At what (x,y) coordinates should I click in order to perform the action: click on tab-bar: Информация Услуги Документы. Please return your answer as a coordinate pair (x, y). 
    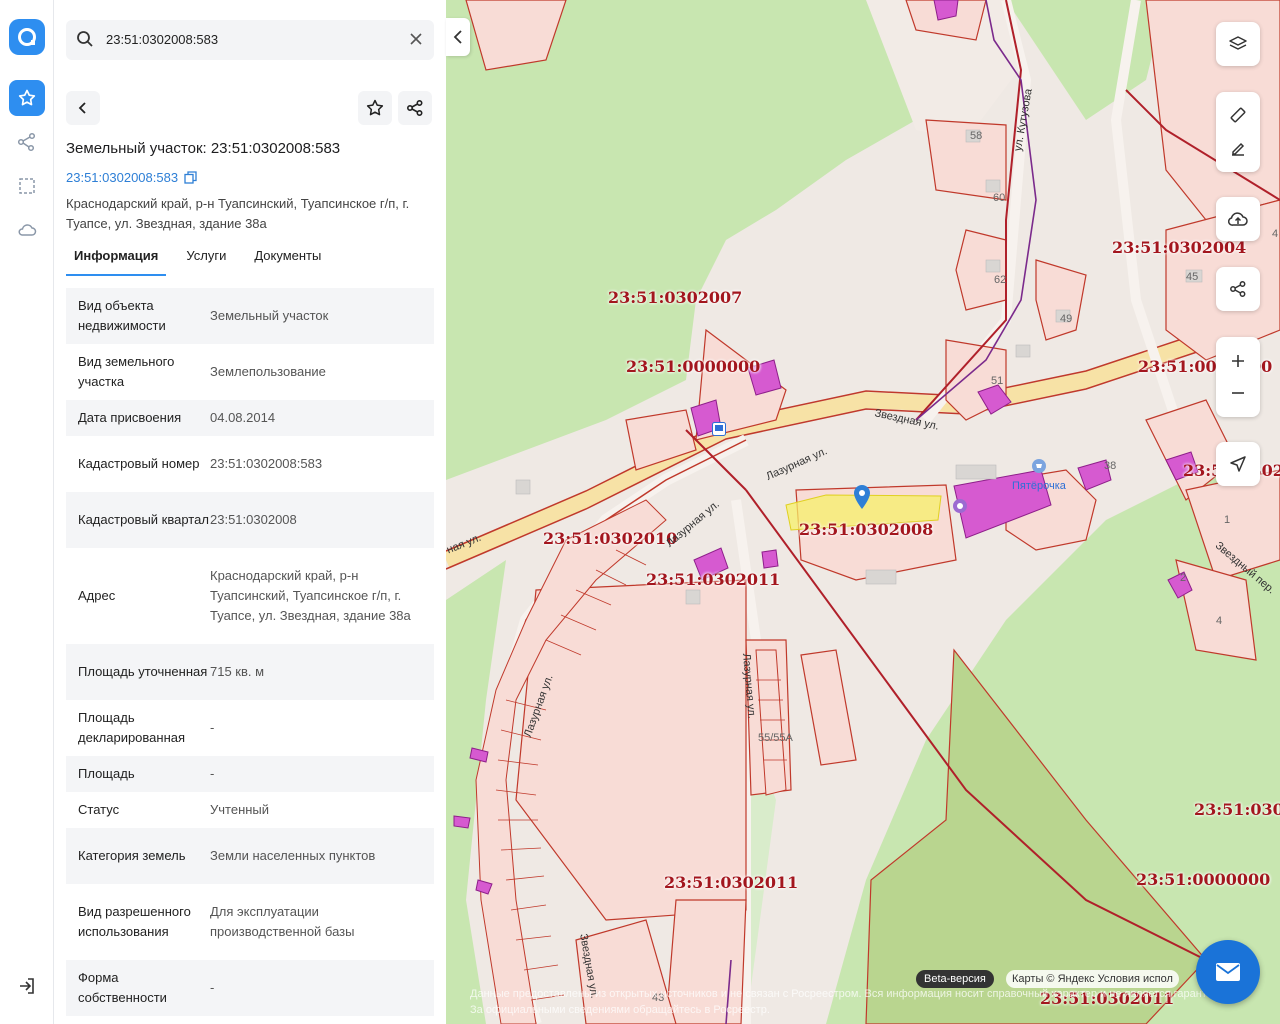
    Looking at the image, I should click on (250, 260).